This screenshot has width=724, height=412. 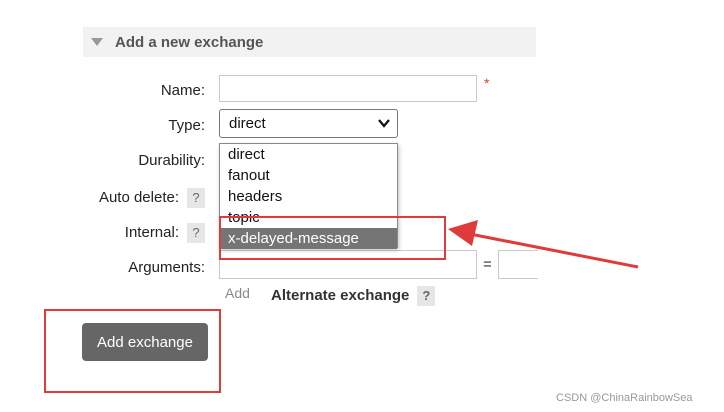 What do you see at coordinates (543, 244) in the screenshot?
I see `annotation-arrow` at bounding box center [543, 244].